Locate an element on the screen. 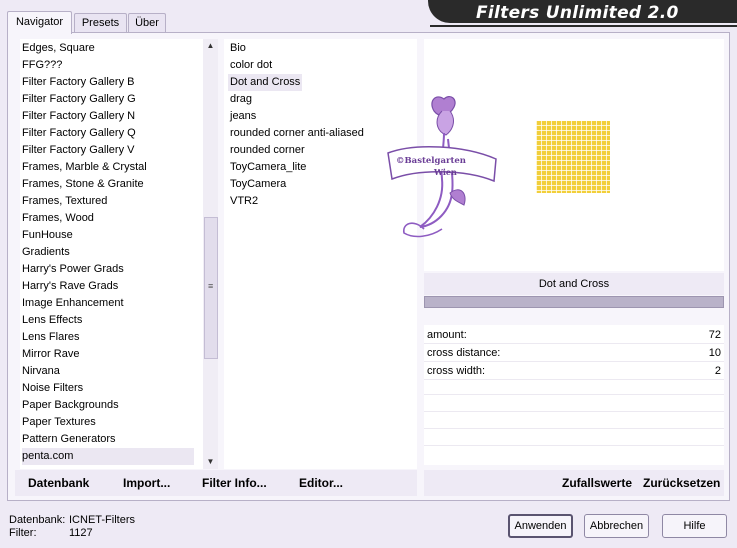 The image size is (737, 548). category-item: Image Enhancement is located at coordinates (108, 303).